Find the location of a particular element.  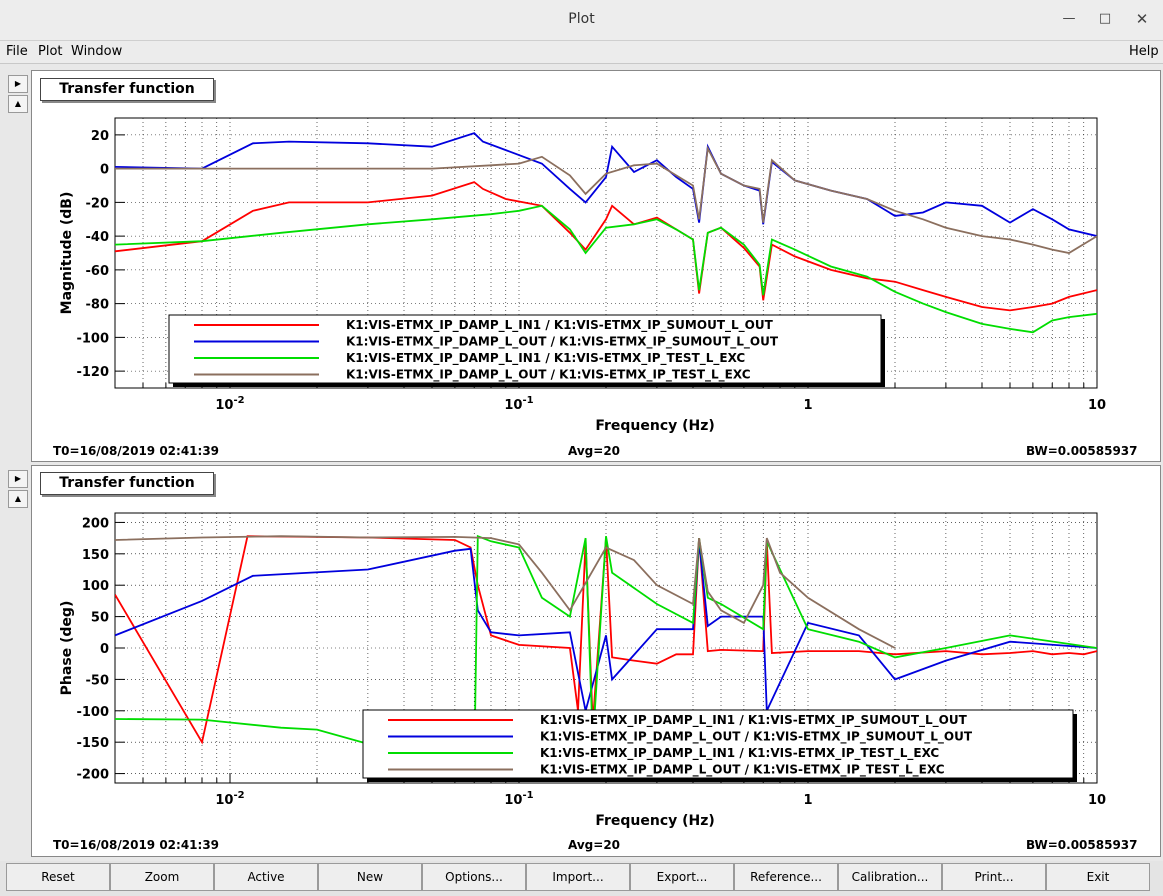

title-bar: Plot — □ ✕ is located at coordinates (581, 20).